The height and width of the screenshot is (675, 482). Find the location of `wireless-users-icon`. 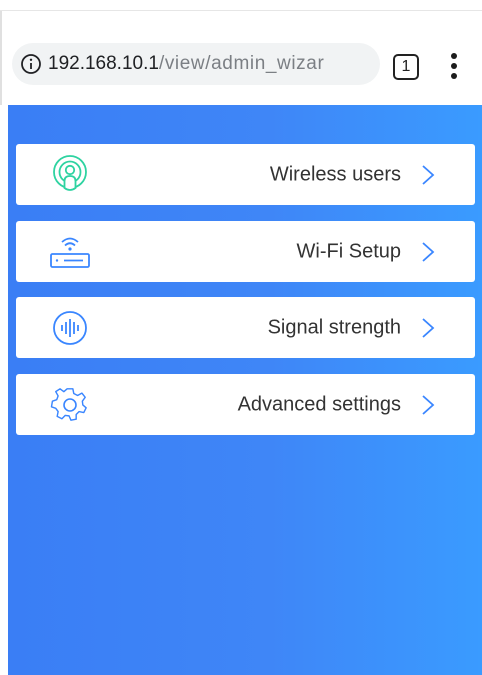

wireless-users-icon is located at coordinates (70, 175).